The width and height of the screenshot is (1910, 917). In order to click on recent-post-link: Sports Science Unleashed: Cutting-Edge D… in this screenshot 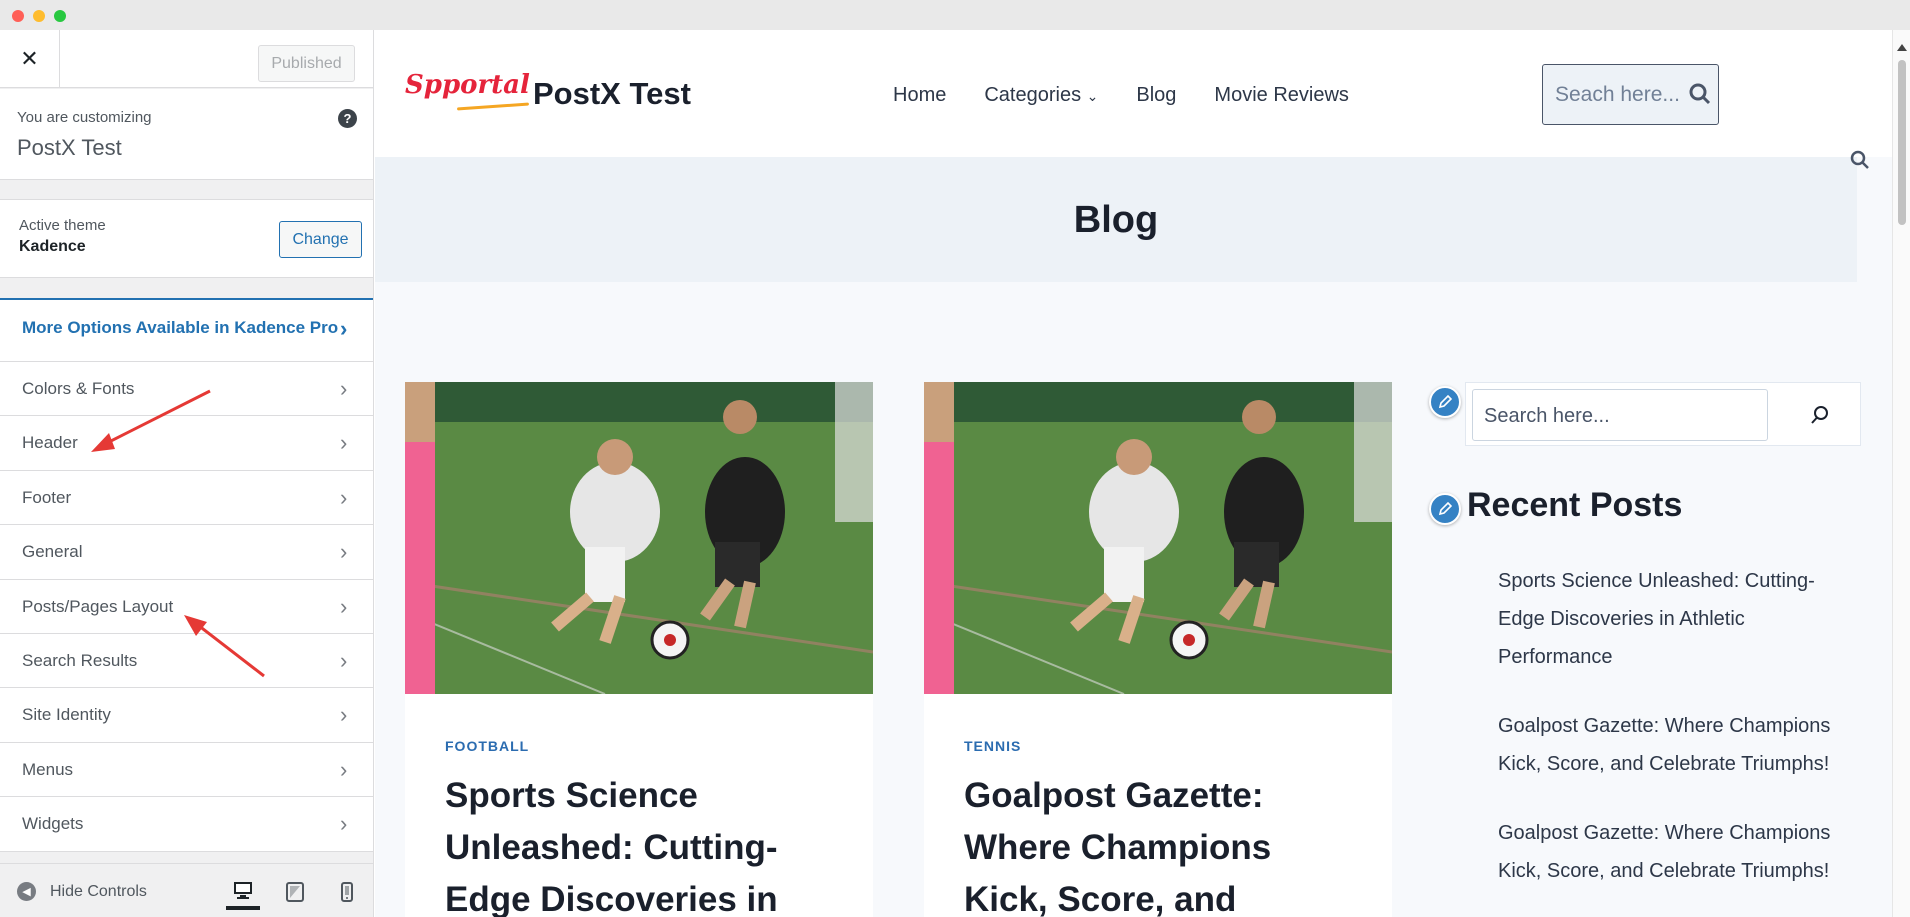, I will do `click(1678, 619)`.